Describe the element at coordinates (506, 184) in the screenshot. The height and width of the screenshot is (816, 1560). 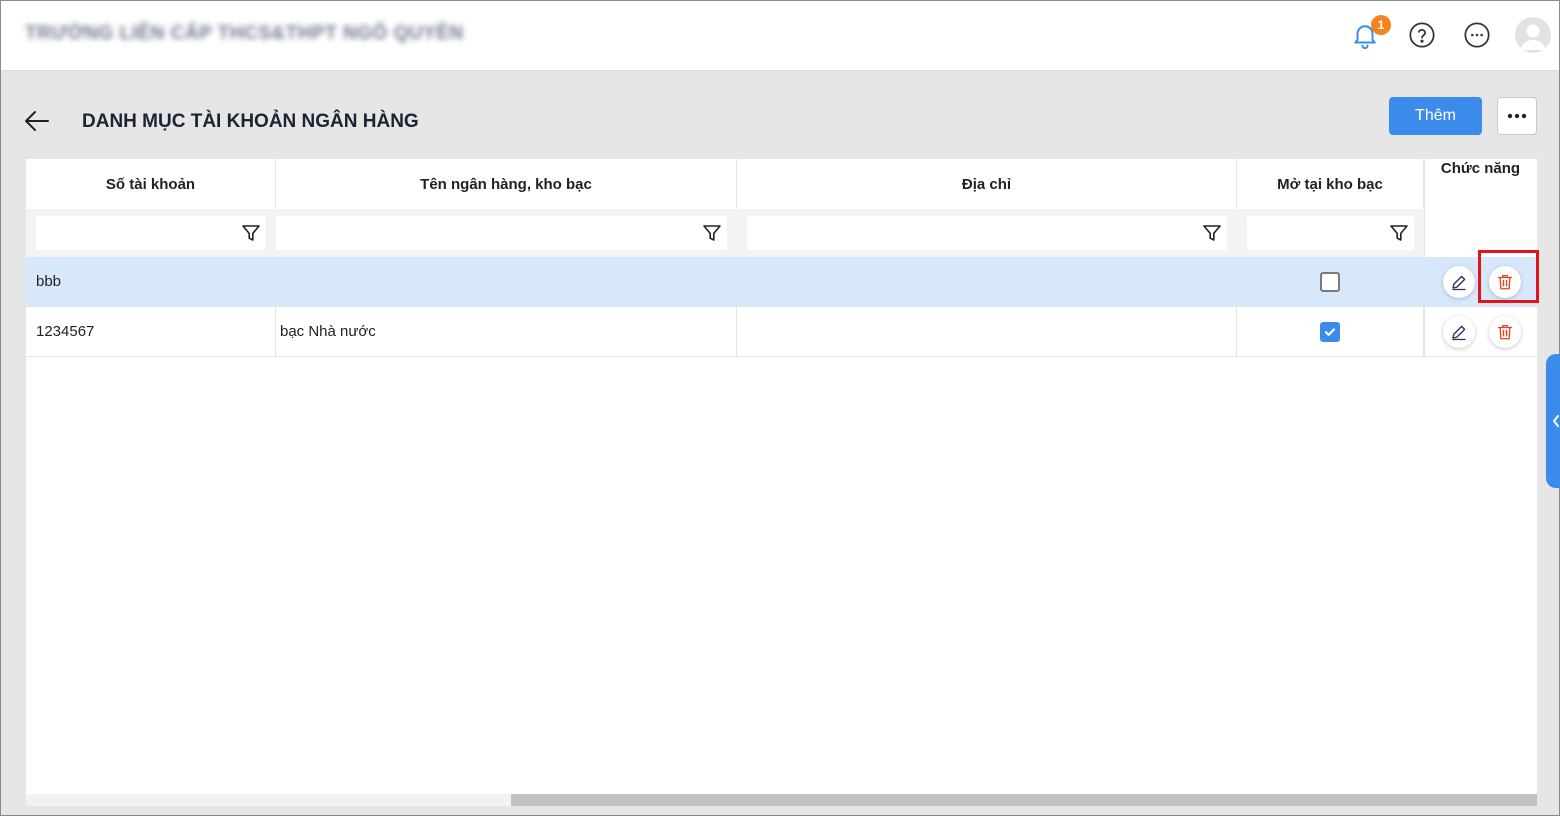
I see `column-header-bank-name: Tên ngân hàng, kho bạc` at that location.